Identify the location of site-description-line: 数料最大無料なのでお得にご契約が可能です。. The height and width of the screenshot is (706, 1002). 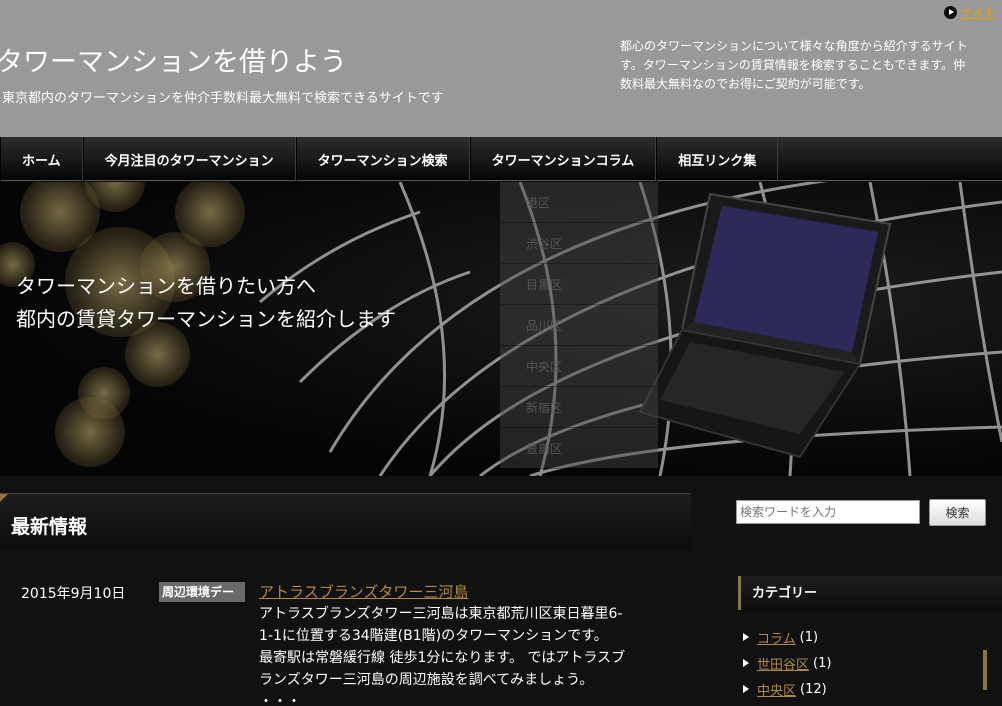
(745, 84).